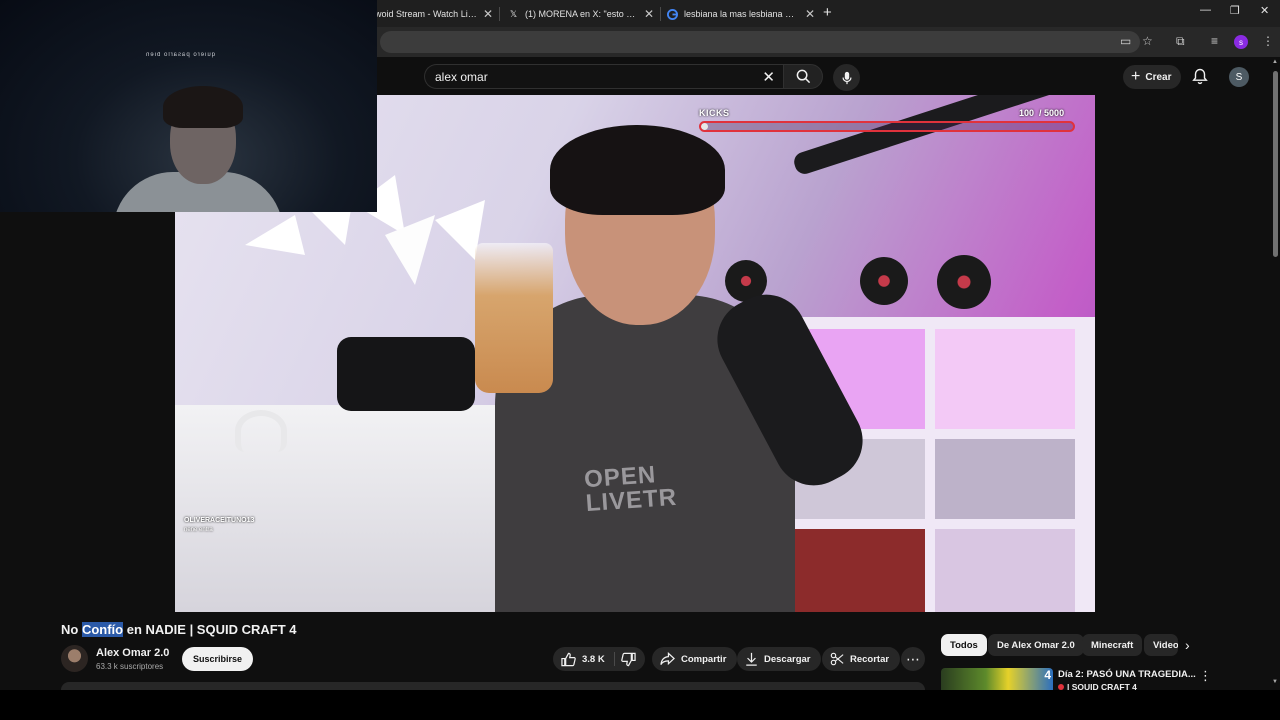 The image size is (1280, 720). Describe the element at coordinates (1125, 41) in the screenshot. I see `install-app-icon: ▭` at that location.